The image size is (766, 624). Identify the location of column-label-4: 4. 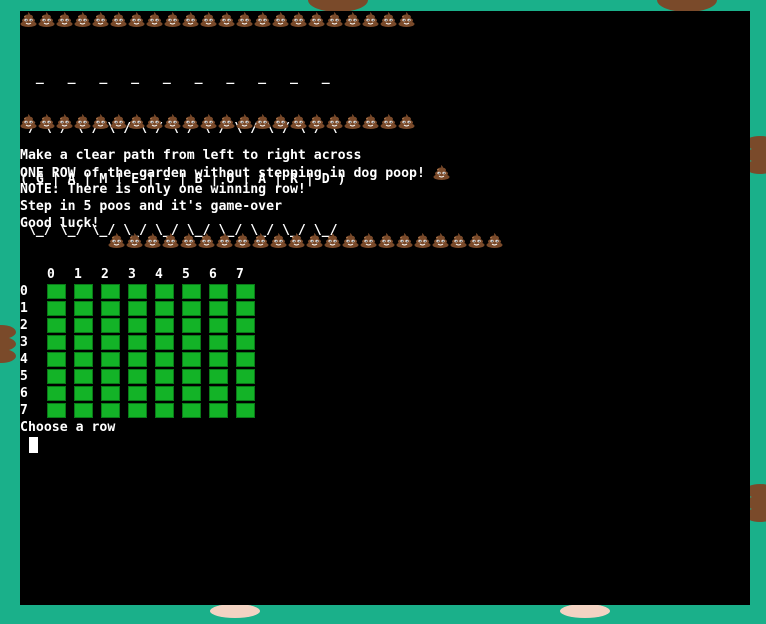
(159, 274).